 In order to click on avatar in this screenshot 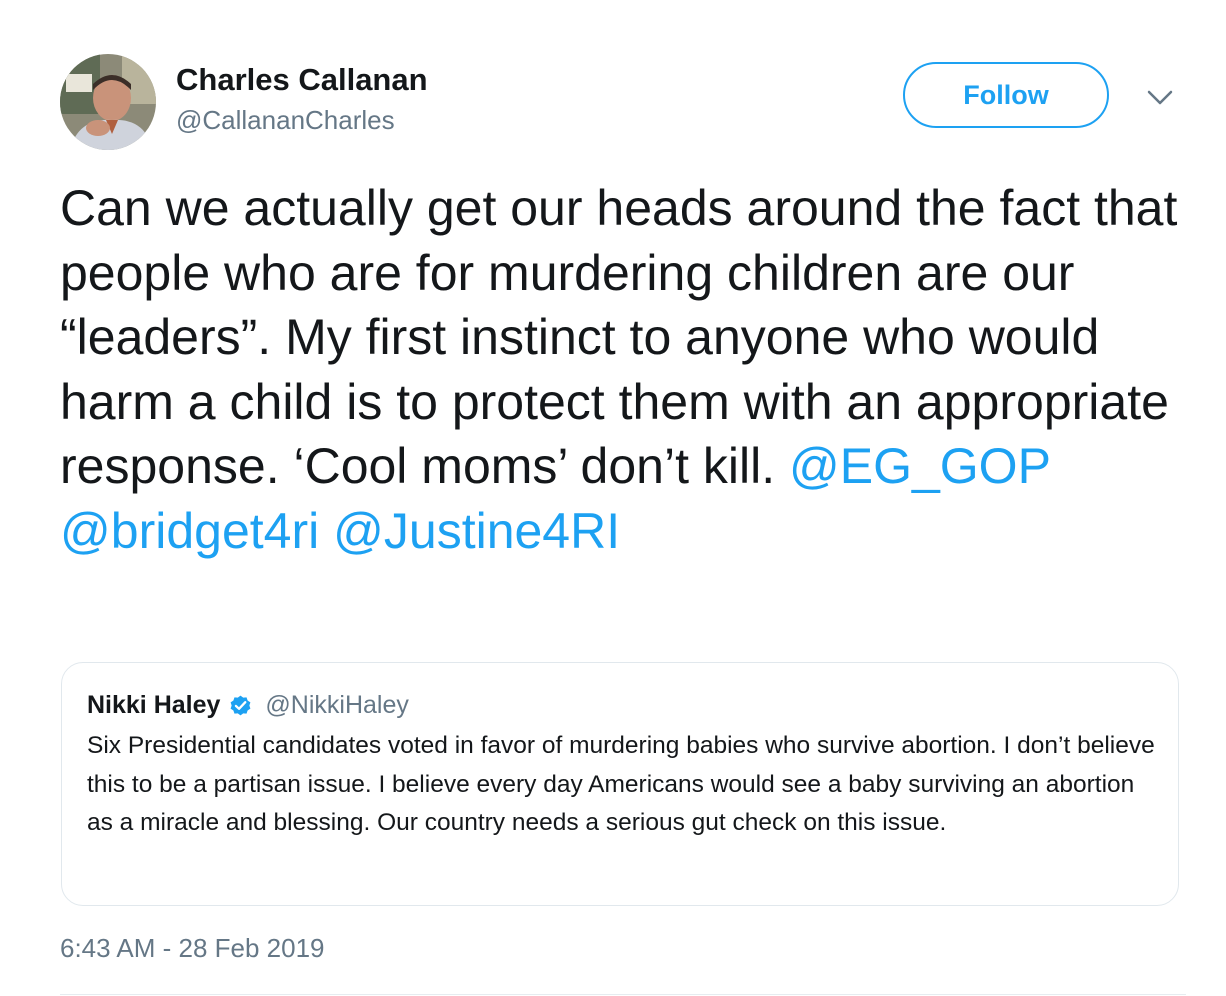, I will do `click(108, 102)`.